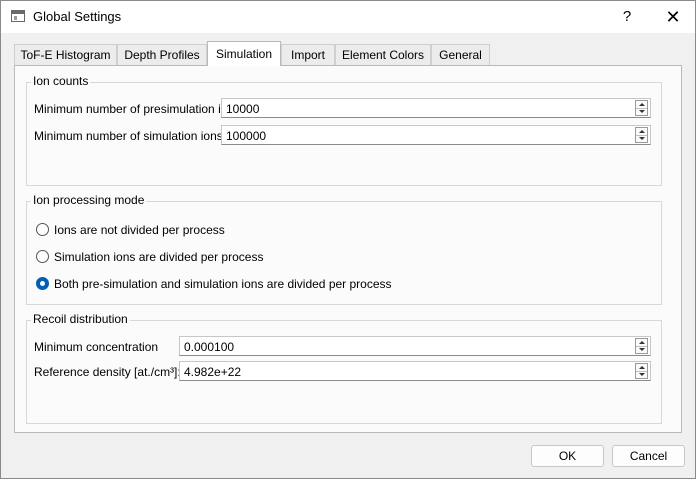  I want to click on tab-simulation: Simulation, so click(244, 53).